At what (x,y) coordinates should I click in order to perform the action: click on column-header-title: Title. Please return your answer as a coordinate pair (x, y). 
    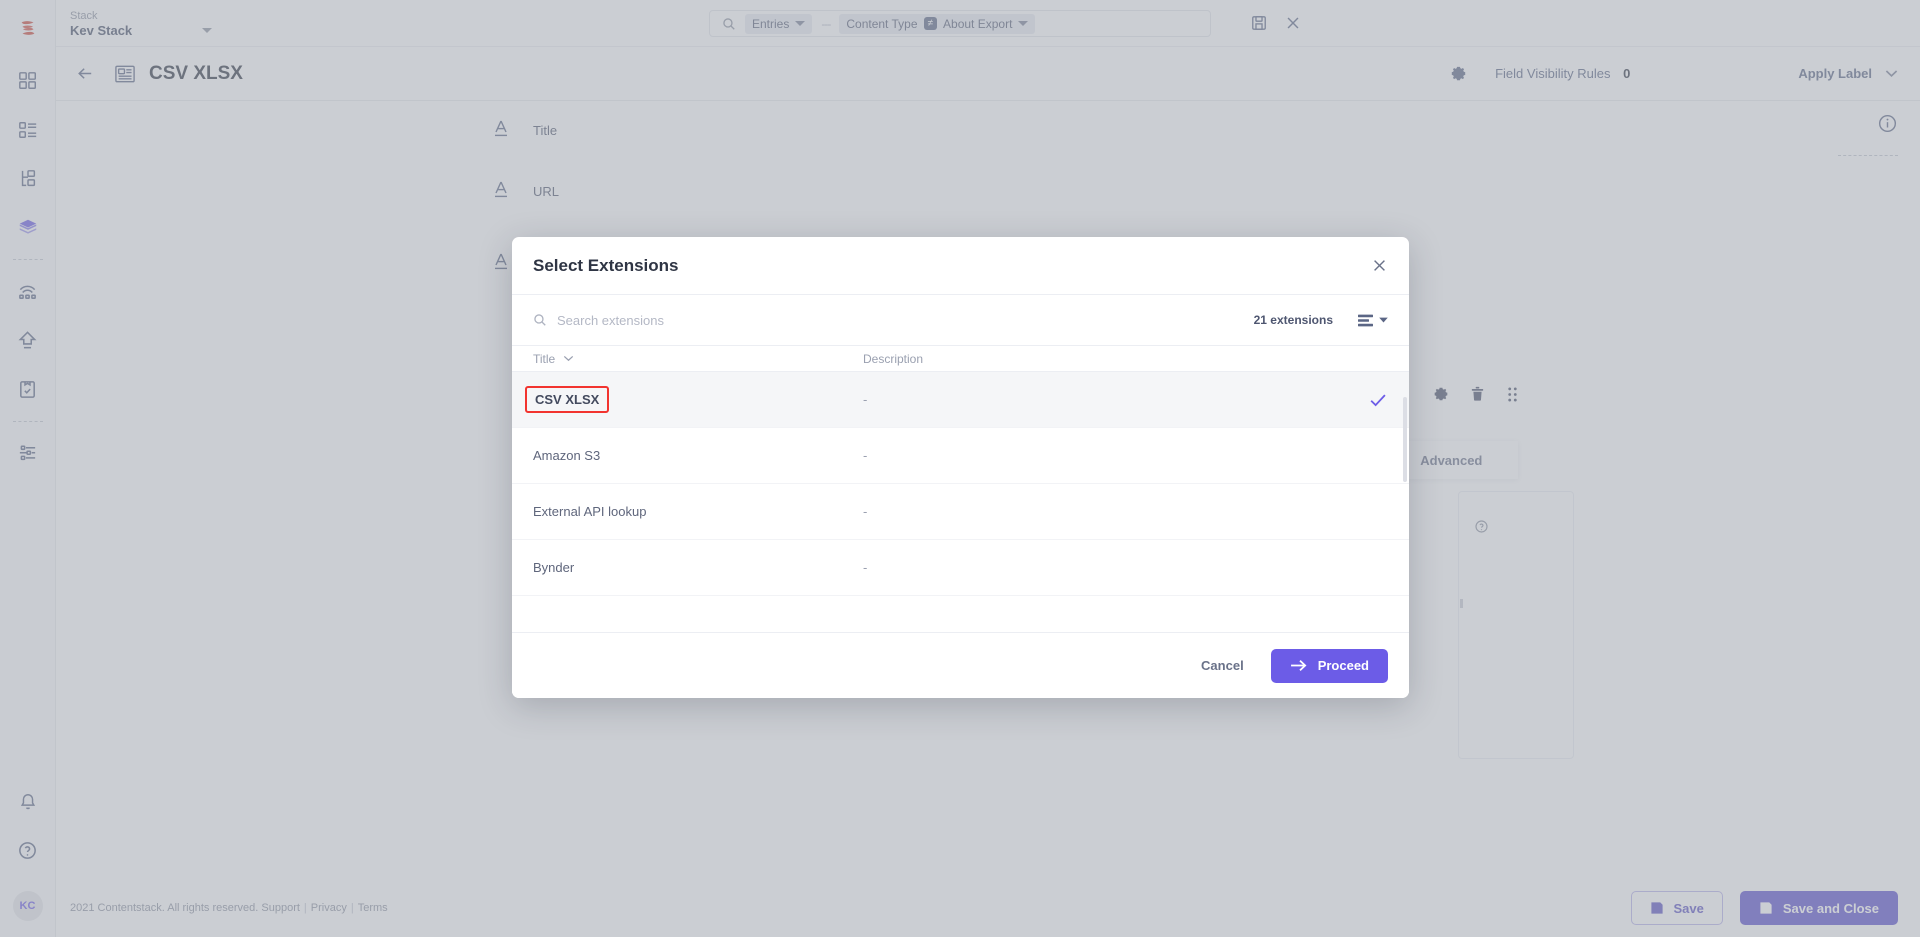
    Looking at the image, I should click on (698, 359).